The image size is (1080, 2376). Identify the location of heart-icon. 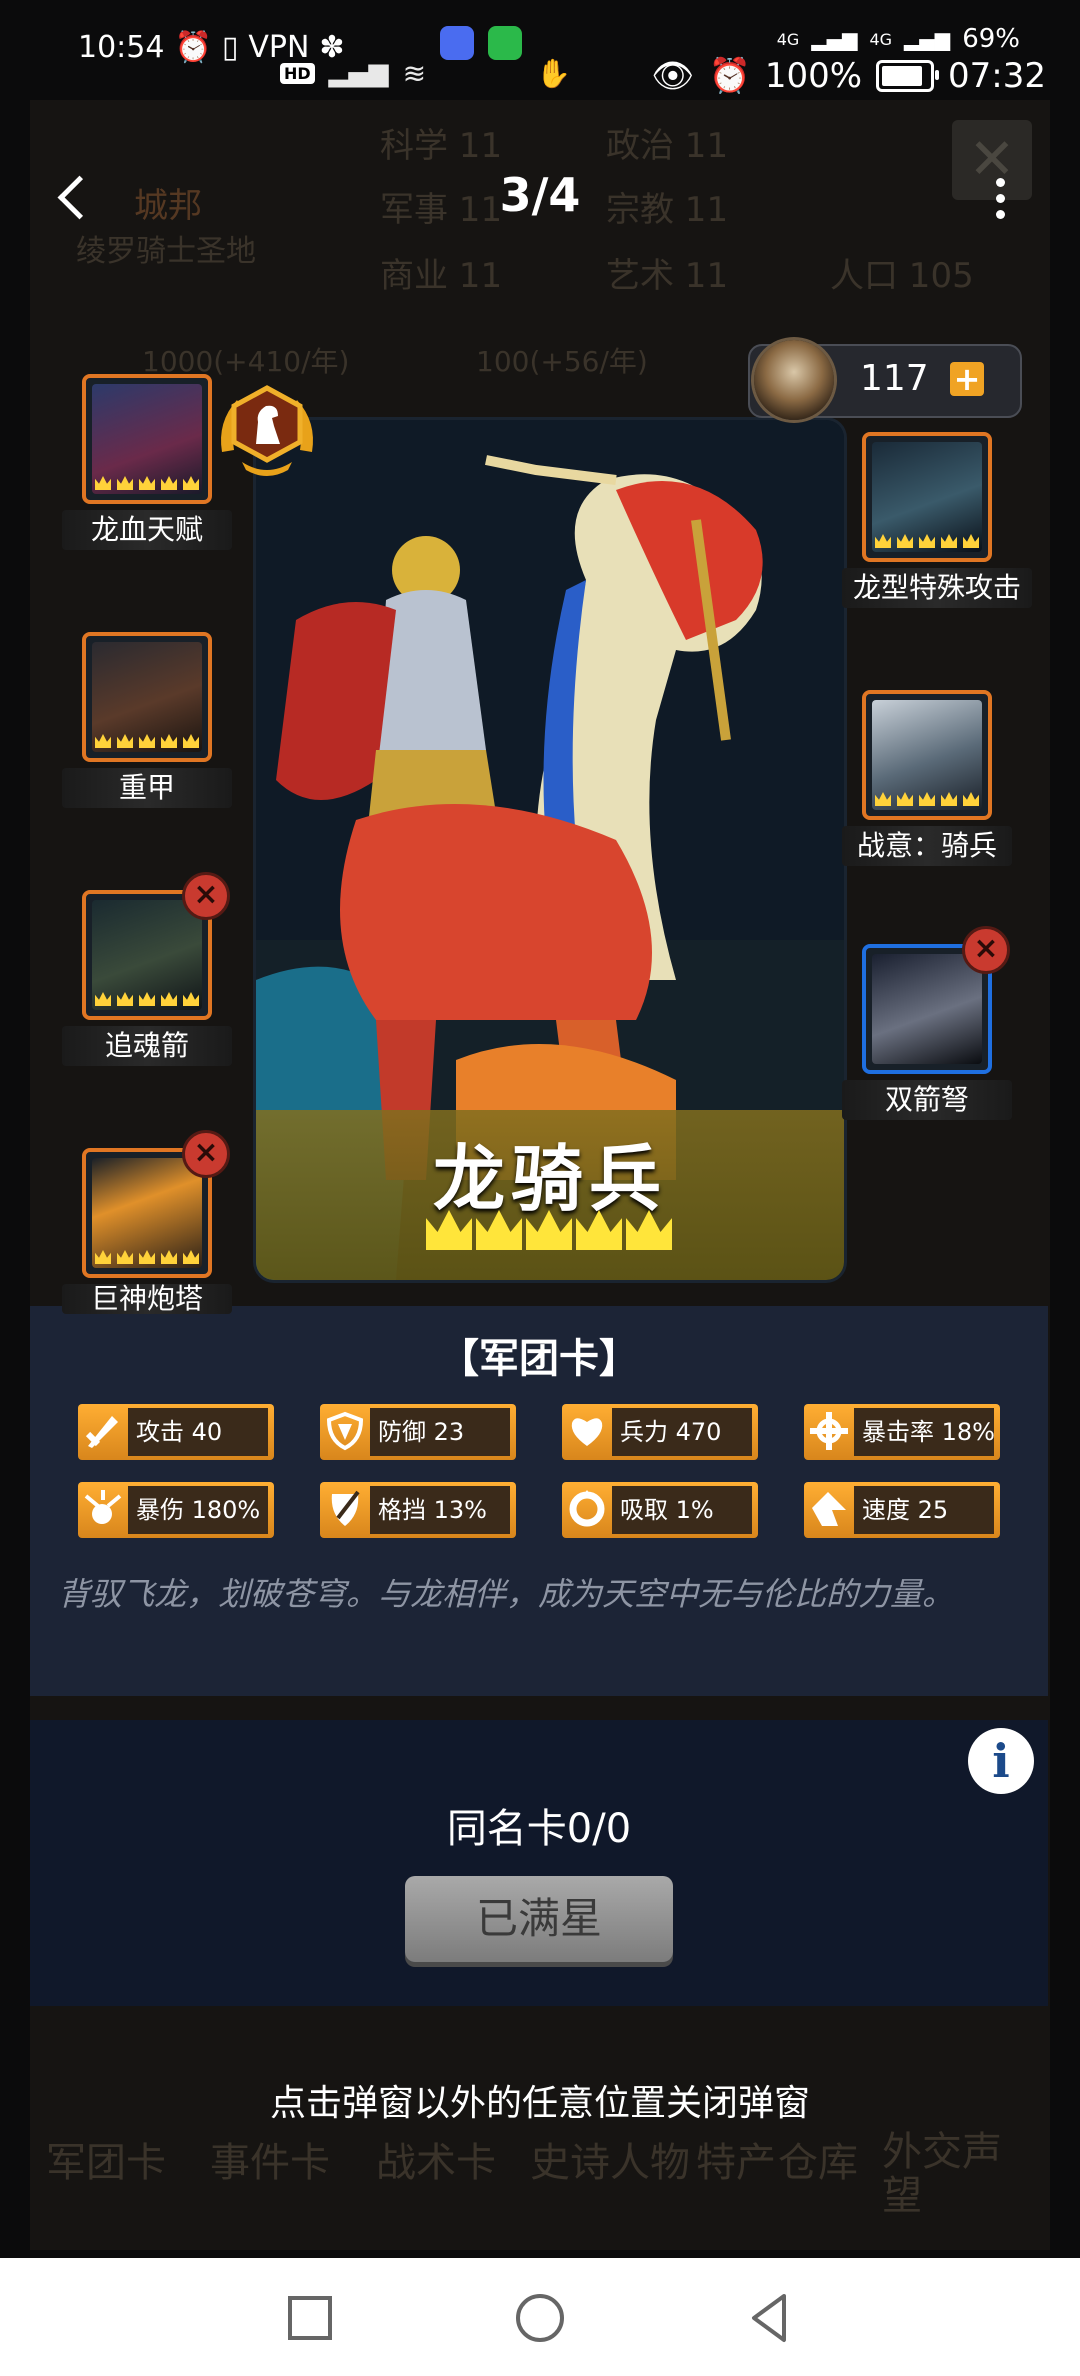
(587, 1432).